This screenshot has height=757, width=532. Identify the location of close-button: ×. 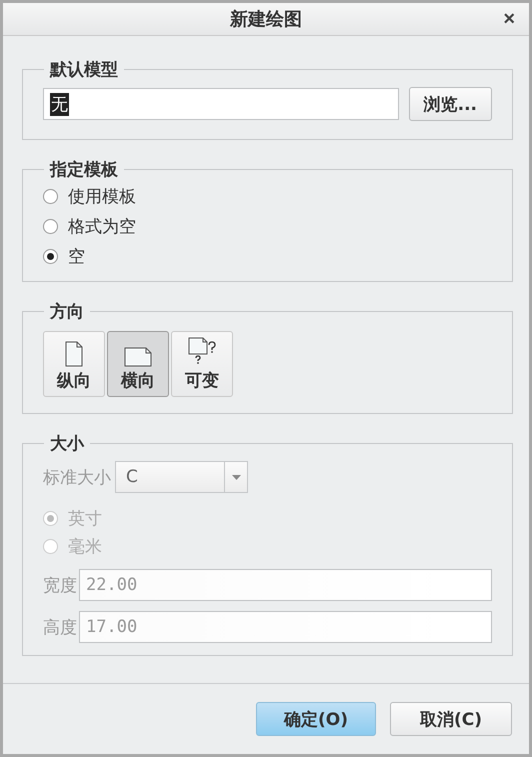
(509, 19).